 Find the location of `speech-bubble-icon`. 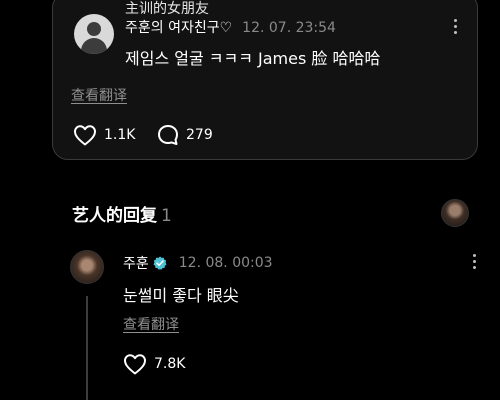

speech-bubble-icon is located at coordinates (168, 135).